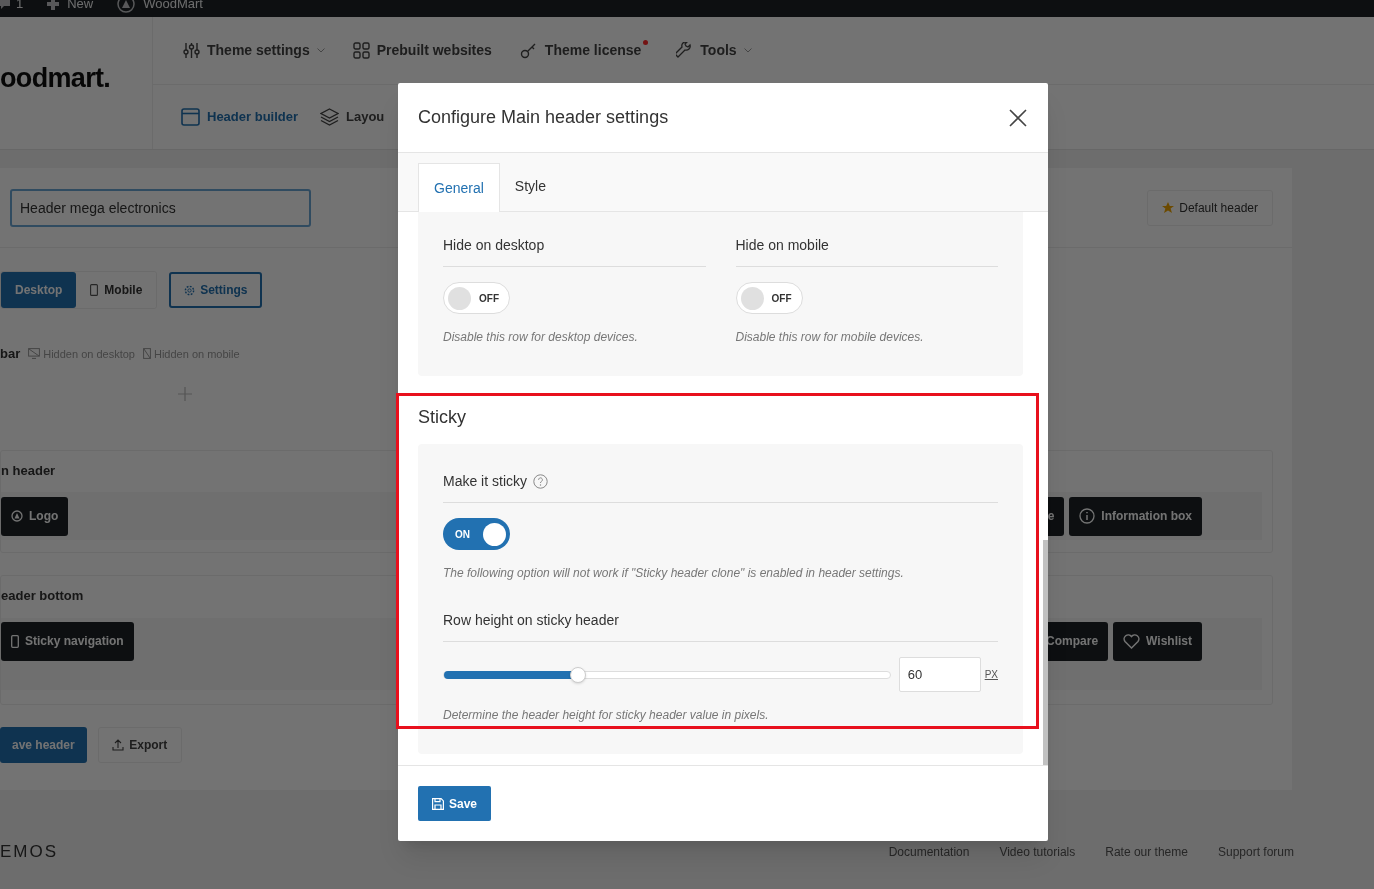  Describe the element at coordinates (540, 481) in the screenshot. I see `help-icon` at that location.